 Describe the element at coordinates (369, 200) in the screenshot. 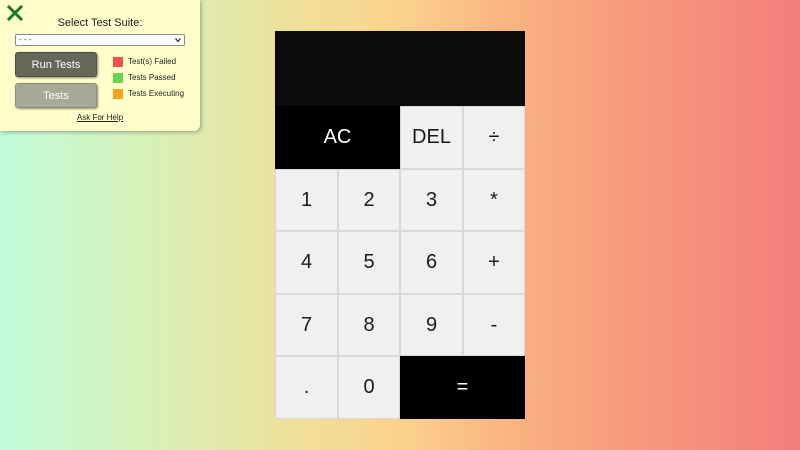

I see `digit-2-button: 2` at that location.